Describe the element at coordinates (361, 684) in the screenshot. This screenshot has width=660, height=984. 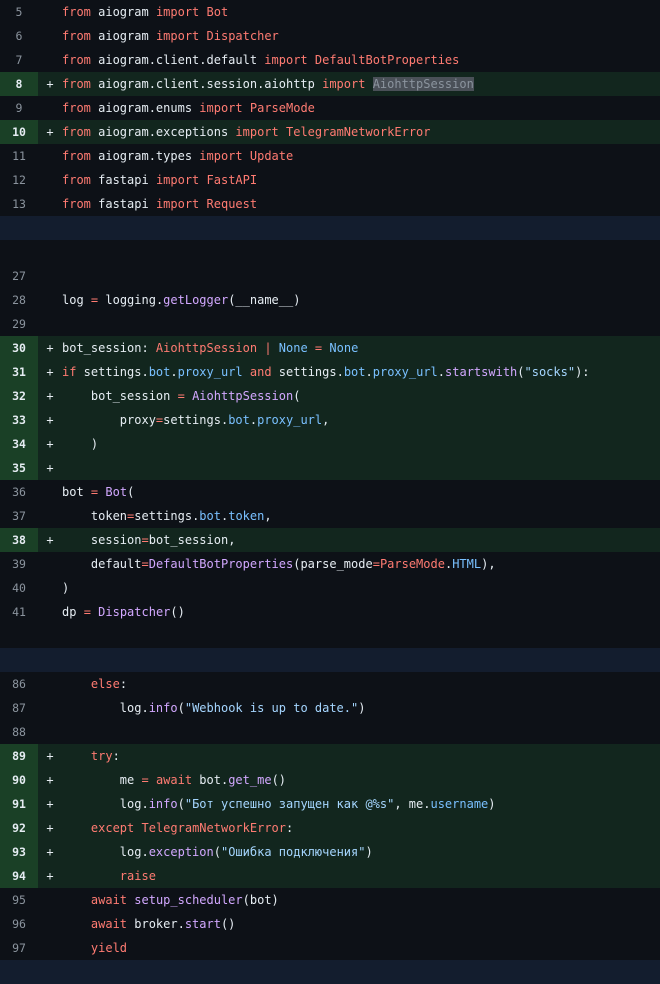
I see `code-content: else:` at that location.